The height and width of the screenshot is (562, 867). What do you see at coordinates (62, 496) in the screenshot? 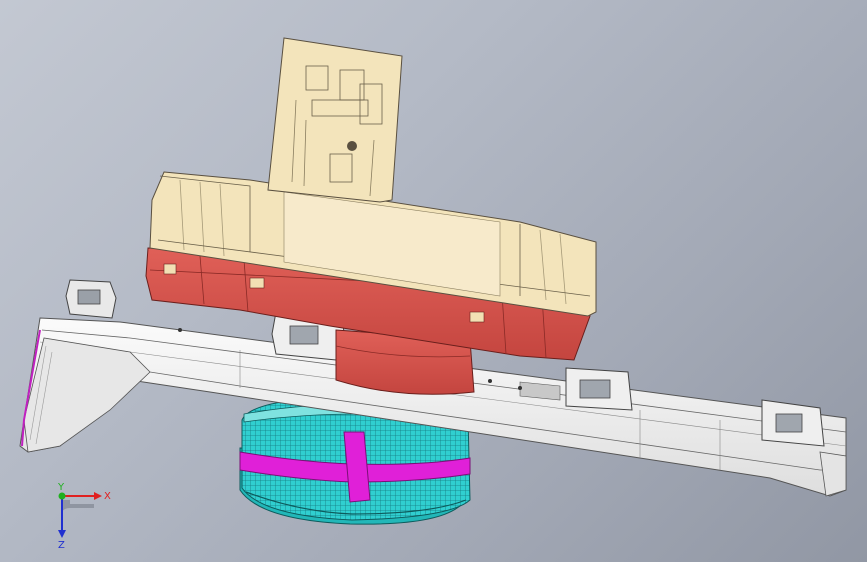
I see `y-axis-dot` at bounding box center [62, 496].